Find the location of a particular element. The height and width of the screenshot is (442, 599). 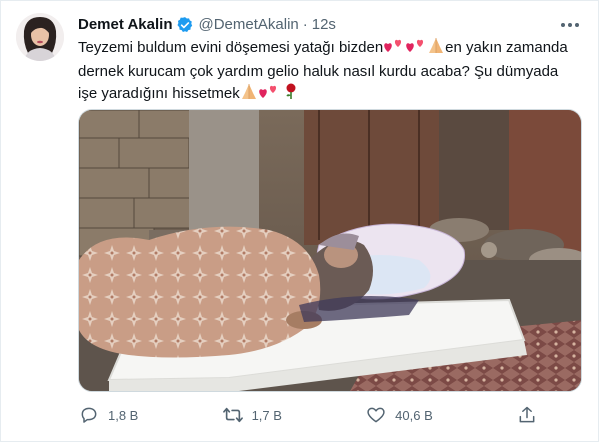

tweet-header: Demet Akalin @DemetAkalin · 12s is located at coordinates (318, 25).